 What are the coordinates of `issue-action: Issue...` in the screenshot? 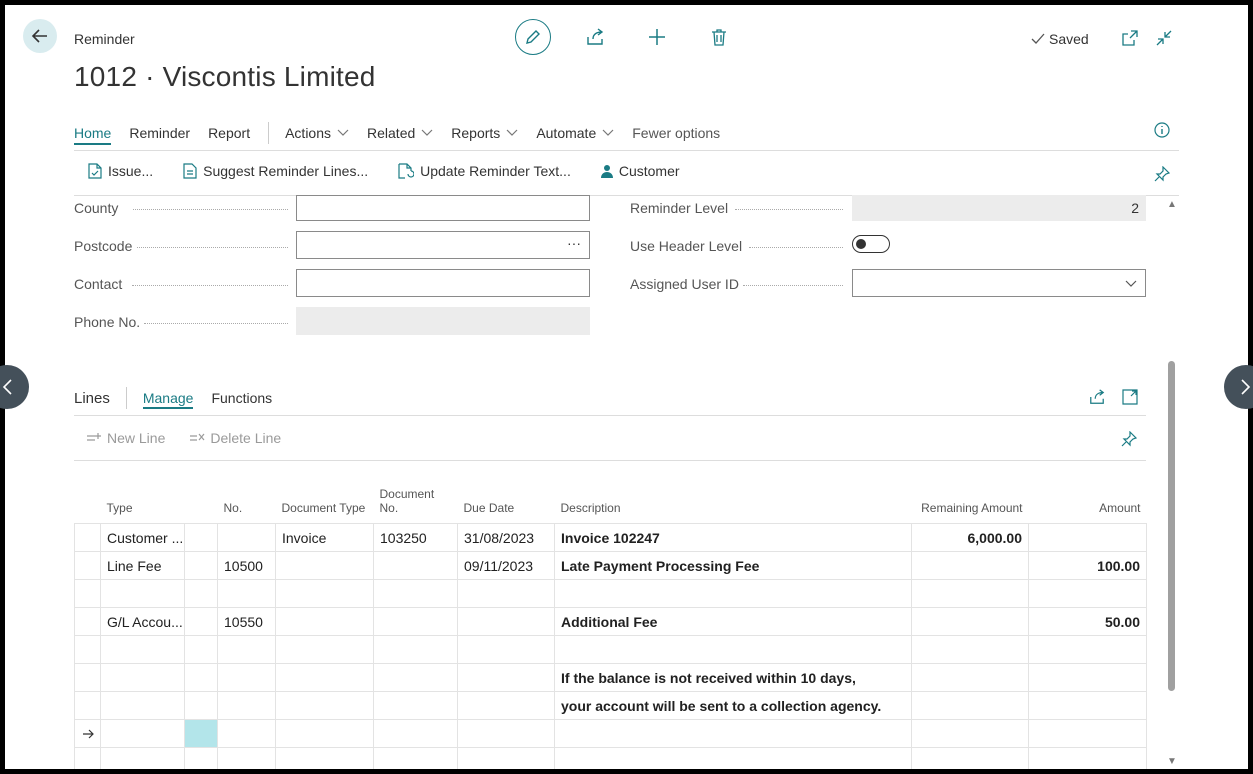 It's located at (120, 171).